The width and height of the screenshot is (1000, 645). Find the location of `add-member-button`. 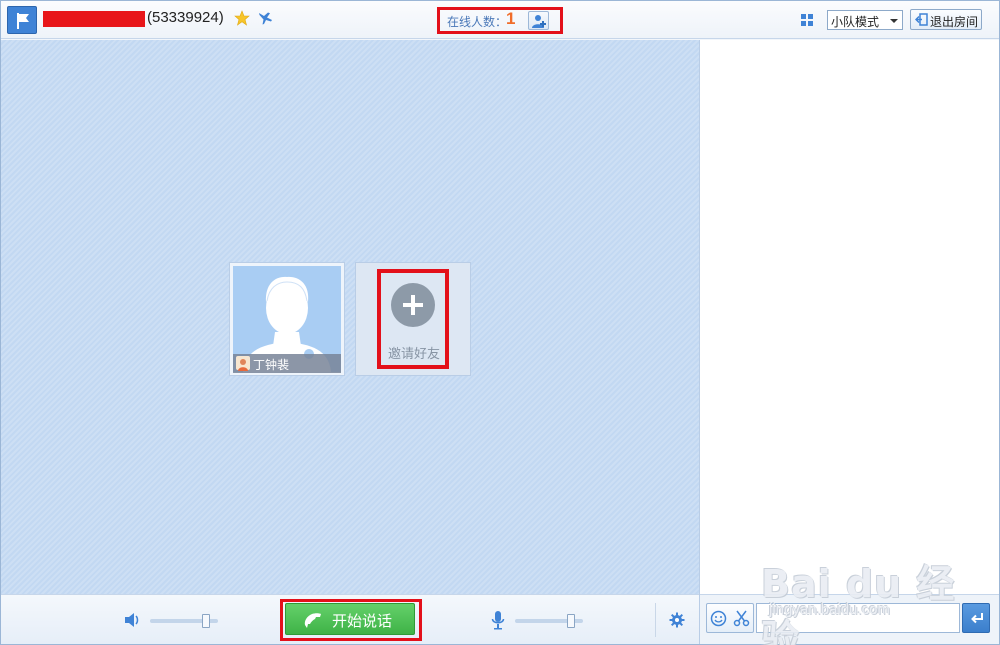

add-member-button is located at coordinates (538, 20).